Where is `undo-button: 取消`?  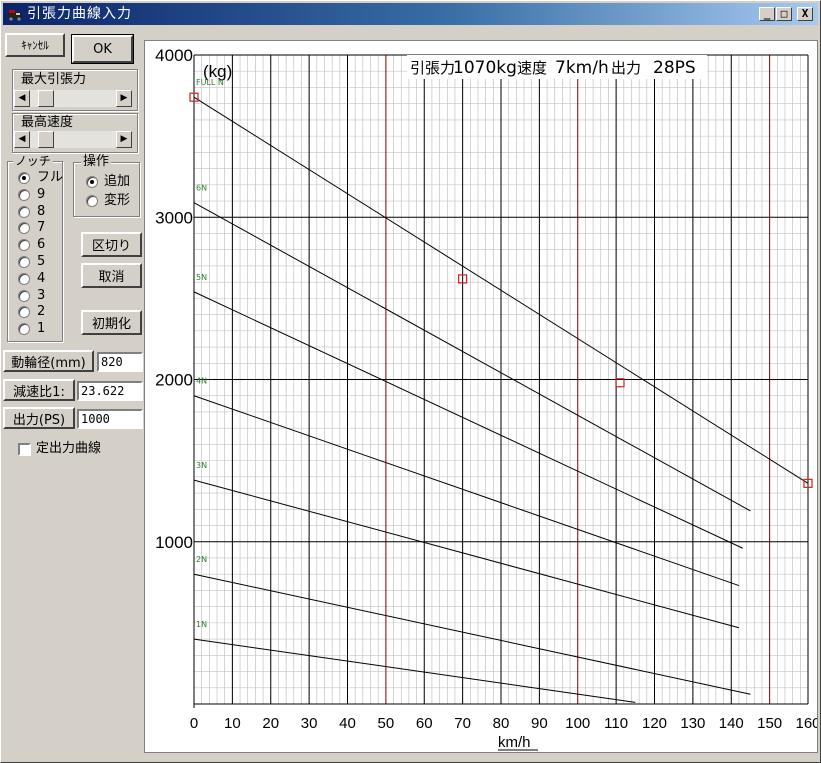 undo-button: 取消 is located at coordinates (111, 275).